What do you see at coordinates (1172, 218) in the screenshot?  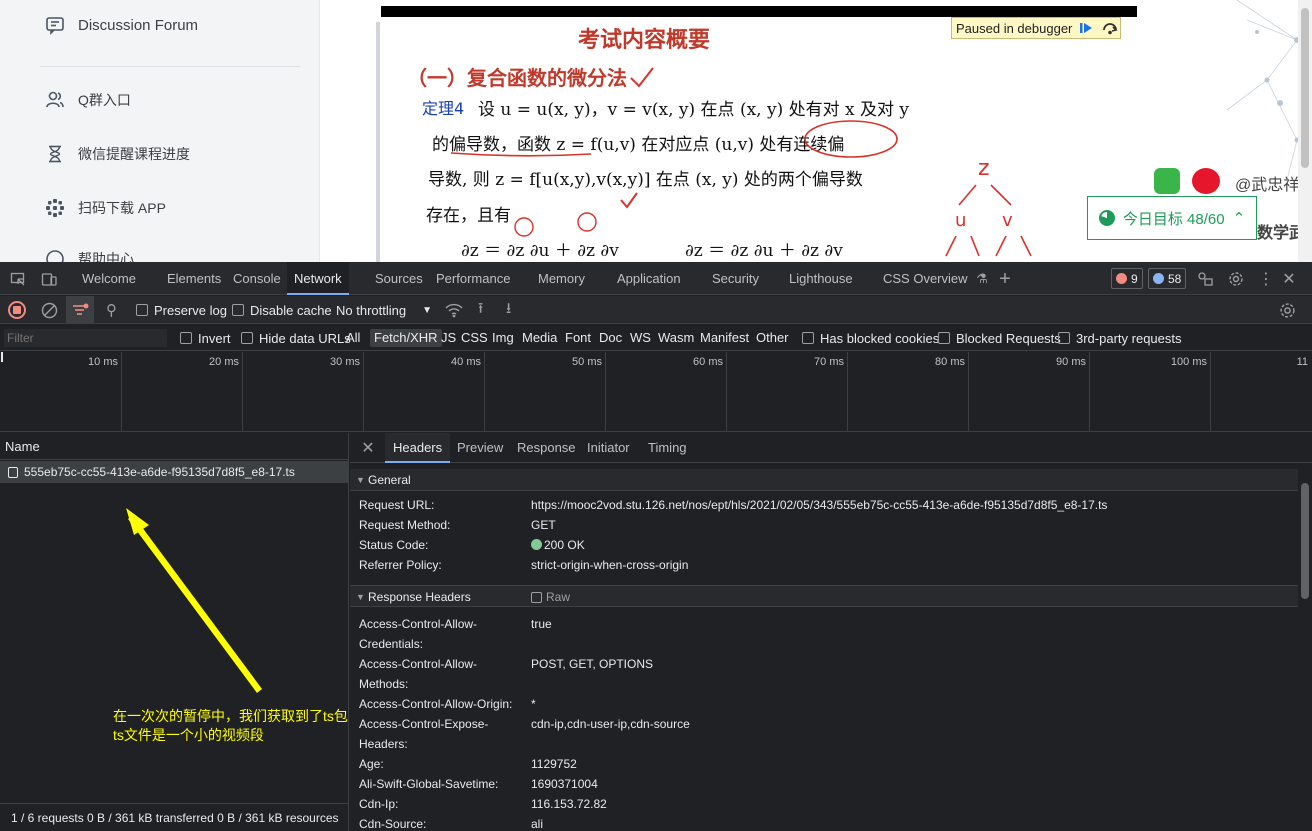 I see `daily-goal-button: 今日目标 48/60 ⌃` at bounding box center [1172, 218].